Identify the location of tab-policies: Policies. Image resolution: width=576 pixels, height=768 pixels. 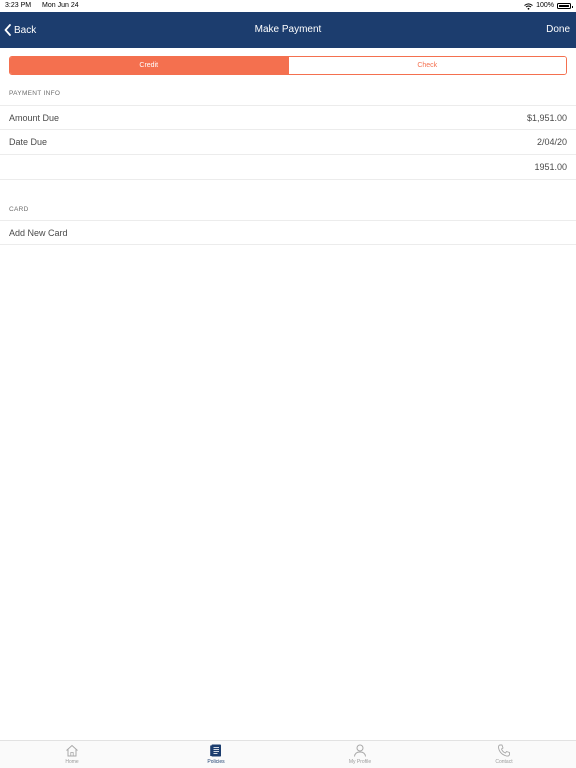
(216, 754).